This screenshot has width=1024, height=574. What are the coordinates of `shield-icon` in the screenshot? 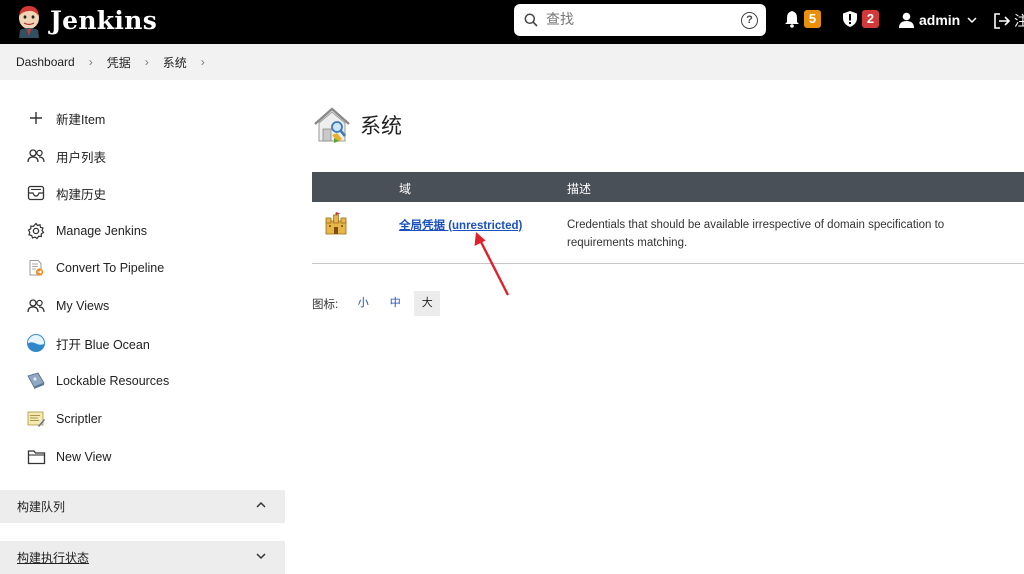 It's located at (850, 19).